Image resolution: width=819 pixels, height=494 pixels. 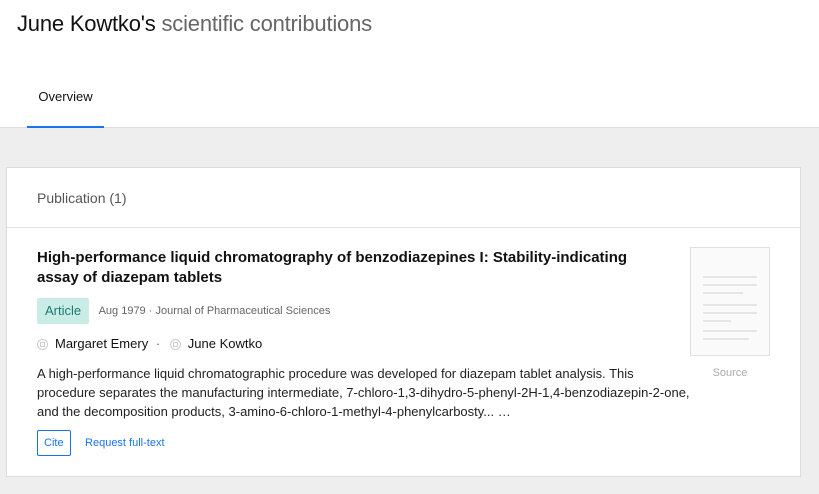 I want to click on author-name: Margaret Emery, so click(x=102, y=344).